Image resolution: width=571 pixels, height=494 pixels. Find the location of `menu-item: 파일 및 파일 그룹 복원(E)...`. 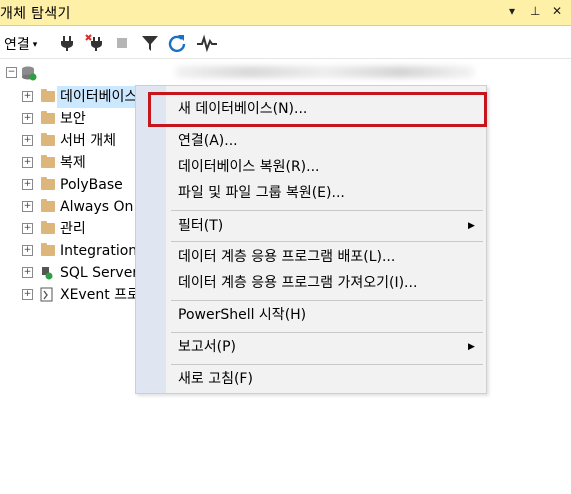

menu-item: 파일 및 파일 그룹 복원(E)... is located at coordinates (261, 193).